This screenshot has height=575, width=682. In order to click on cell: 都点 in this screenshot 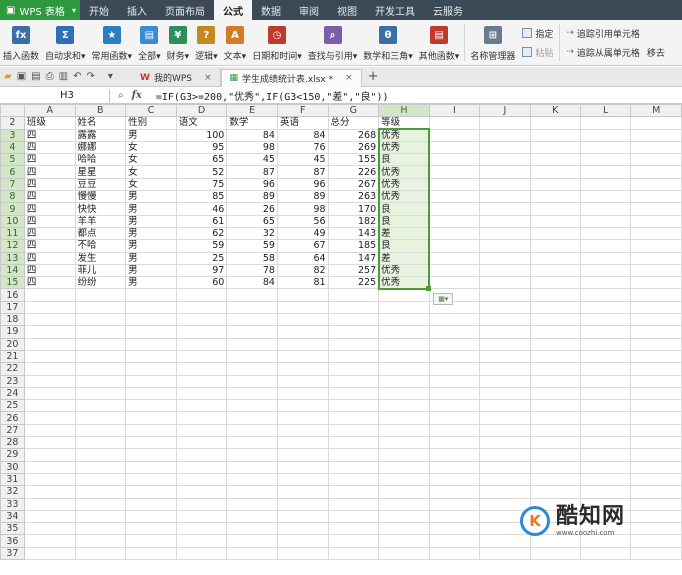, I will do `click(100, 233)`.